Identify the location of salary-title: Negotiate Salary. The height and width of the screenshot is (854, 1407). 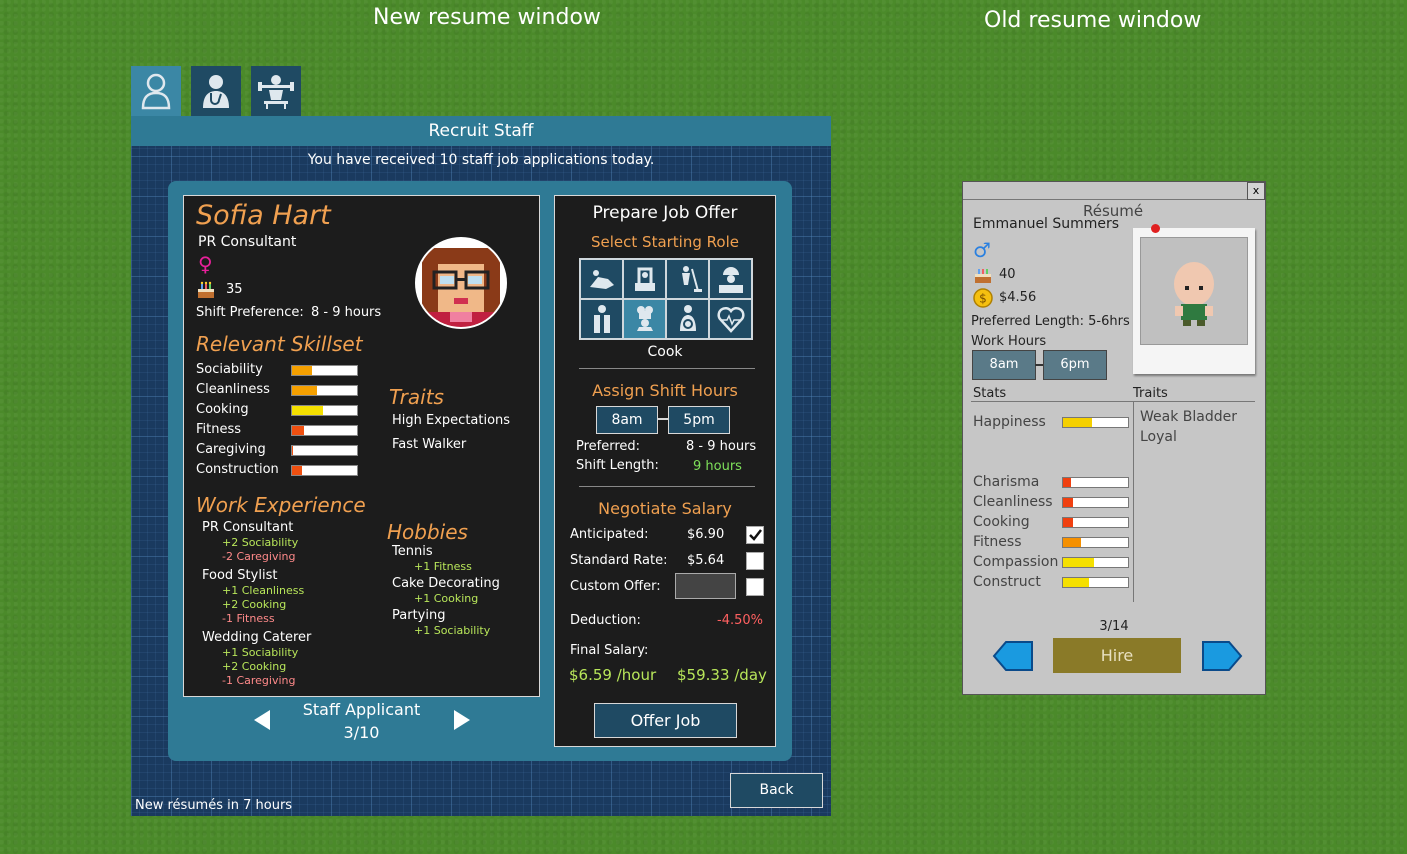
(665, 508).